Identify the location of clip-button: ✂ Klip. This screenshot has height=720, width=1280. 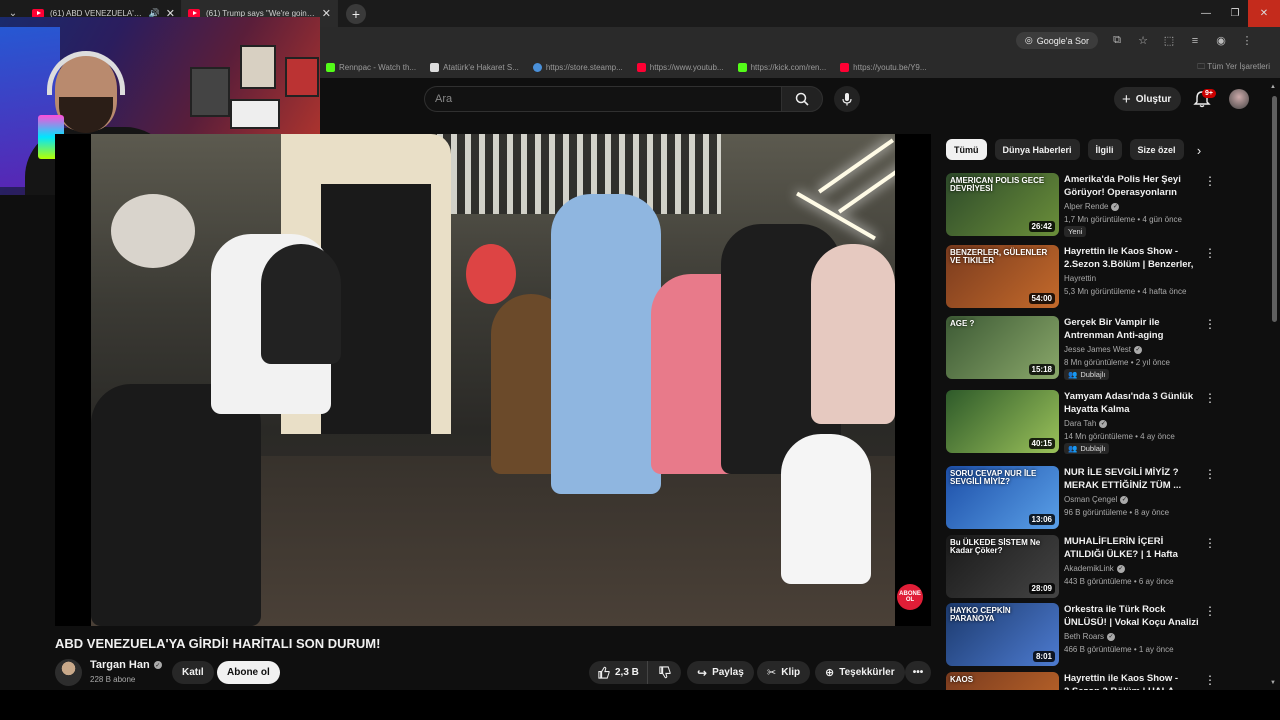
(784, 672).